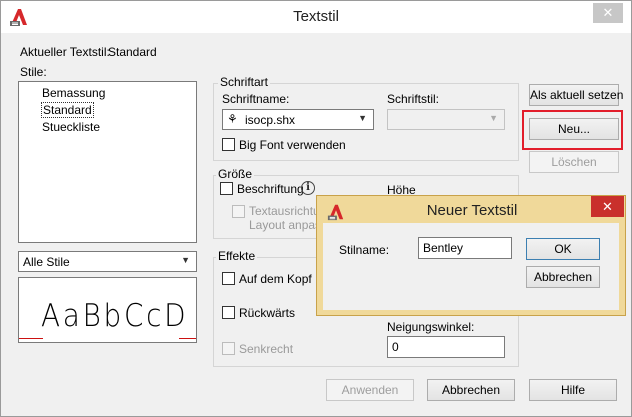 This screenshot has width=632, height=417. What do you see at coordinates (472, 210) in the screenshot?
I see `new-style-dialog-title: Neuer Textstil` at bounding box center [472, 210].